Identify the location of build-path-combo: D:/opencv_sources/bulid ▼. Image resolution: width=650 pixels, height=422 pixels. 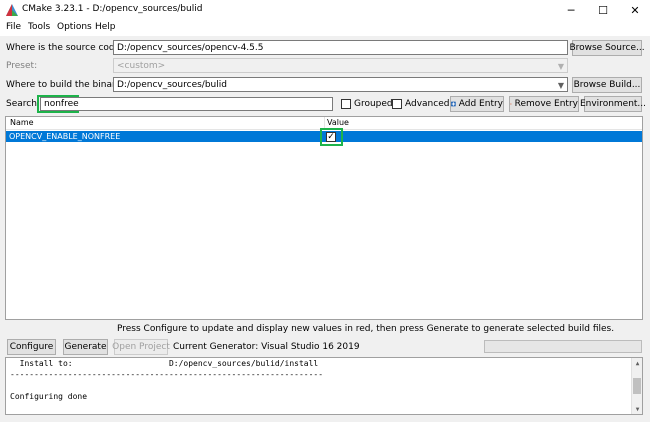
(340, 84).